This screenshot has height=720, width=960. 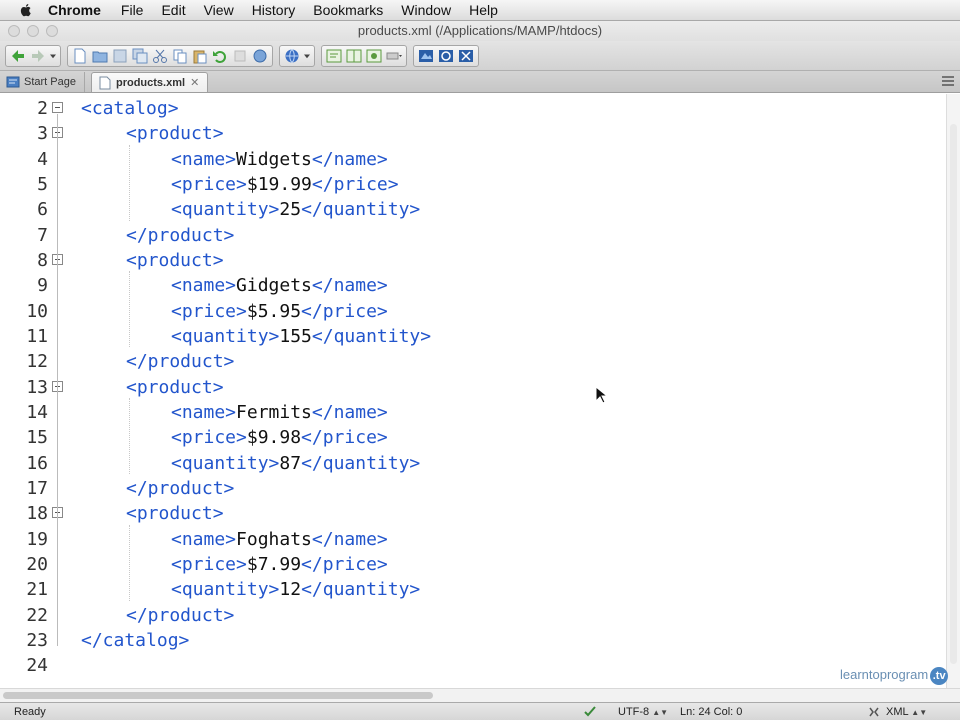 I want to click on line-number: 10, so click(x=37, y=311).